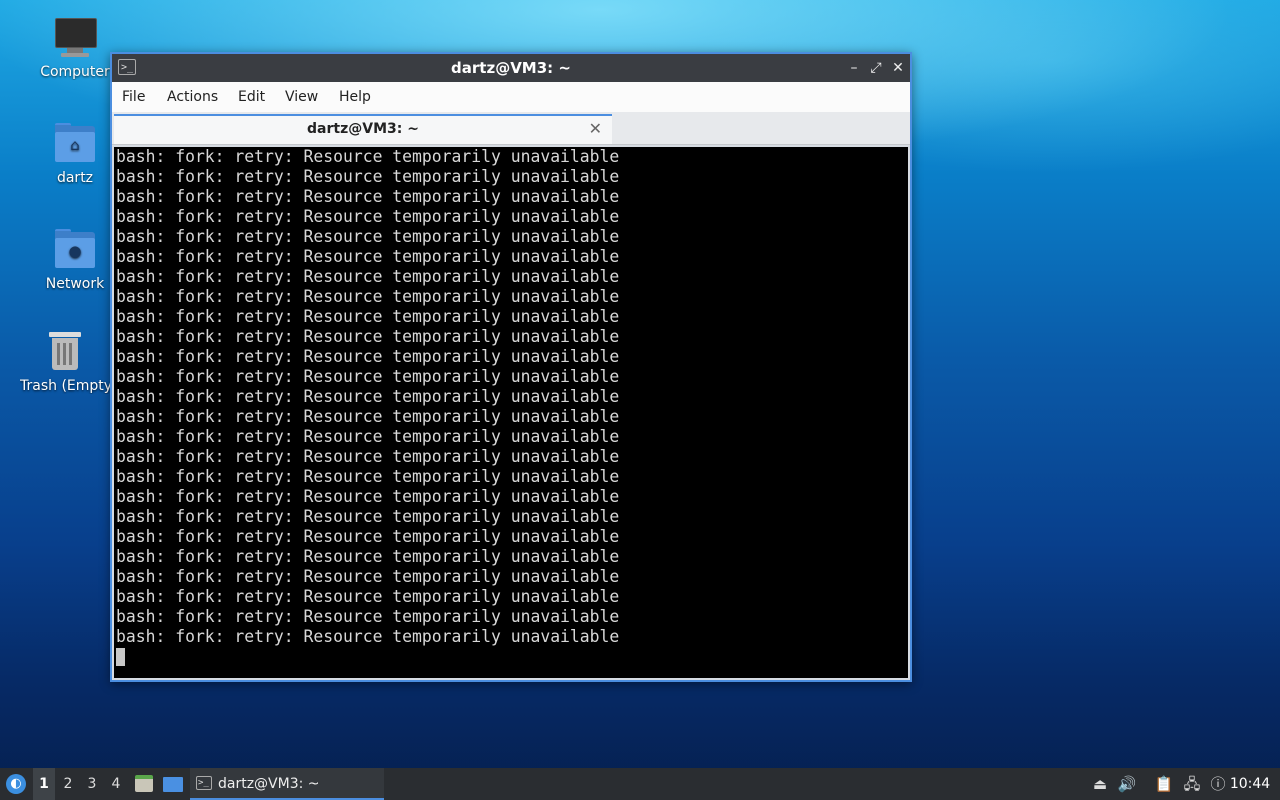  I want to click on desktop-icon-trash: Trash (Empty), so click(65, 362).